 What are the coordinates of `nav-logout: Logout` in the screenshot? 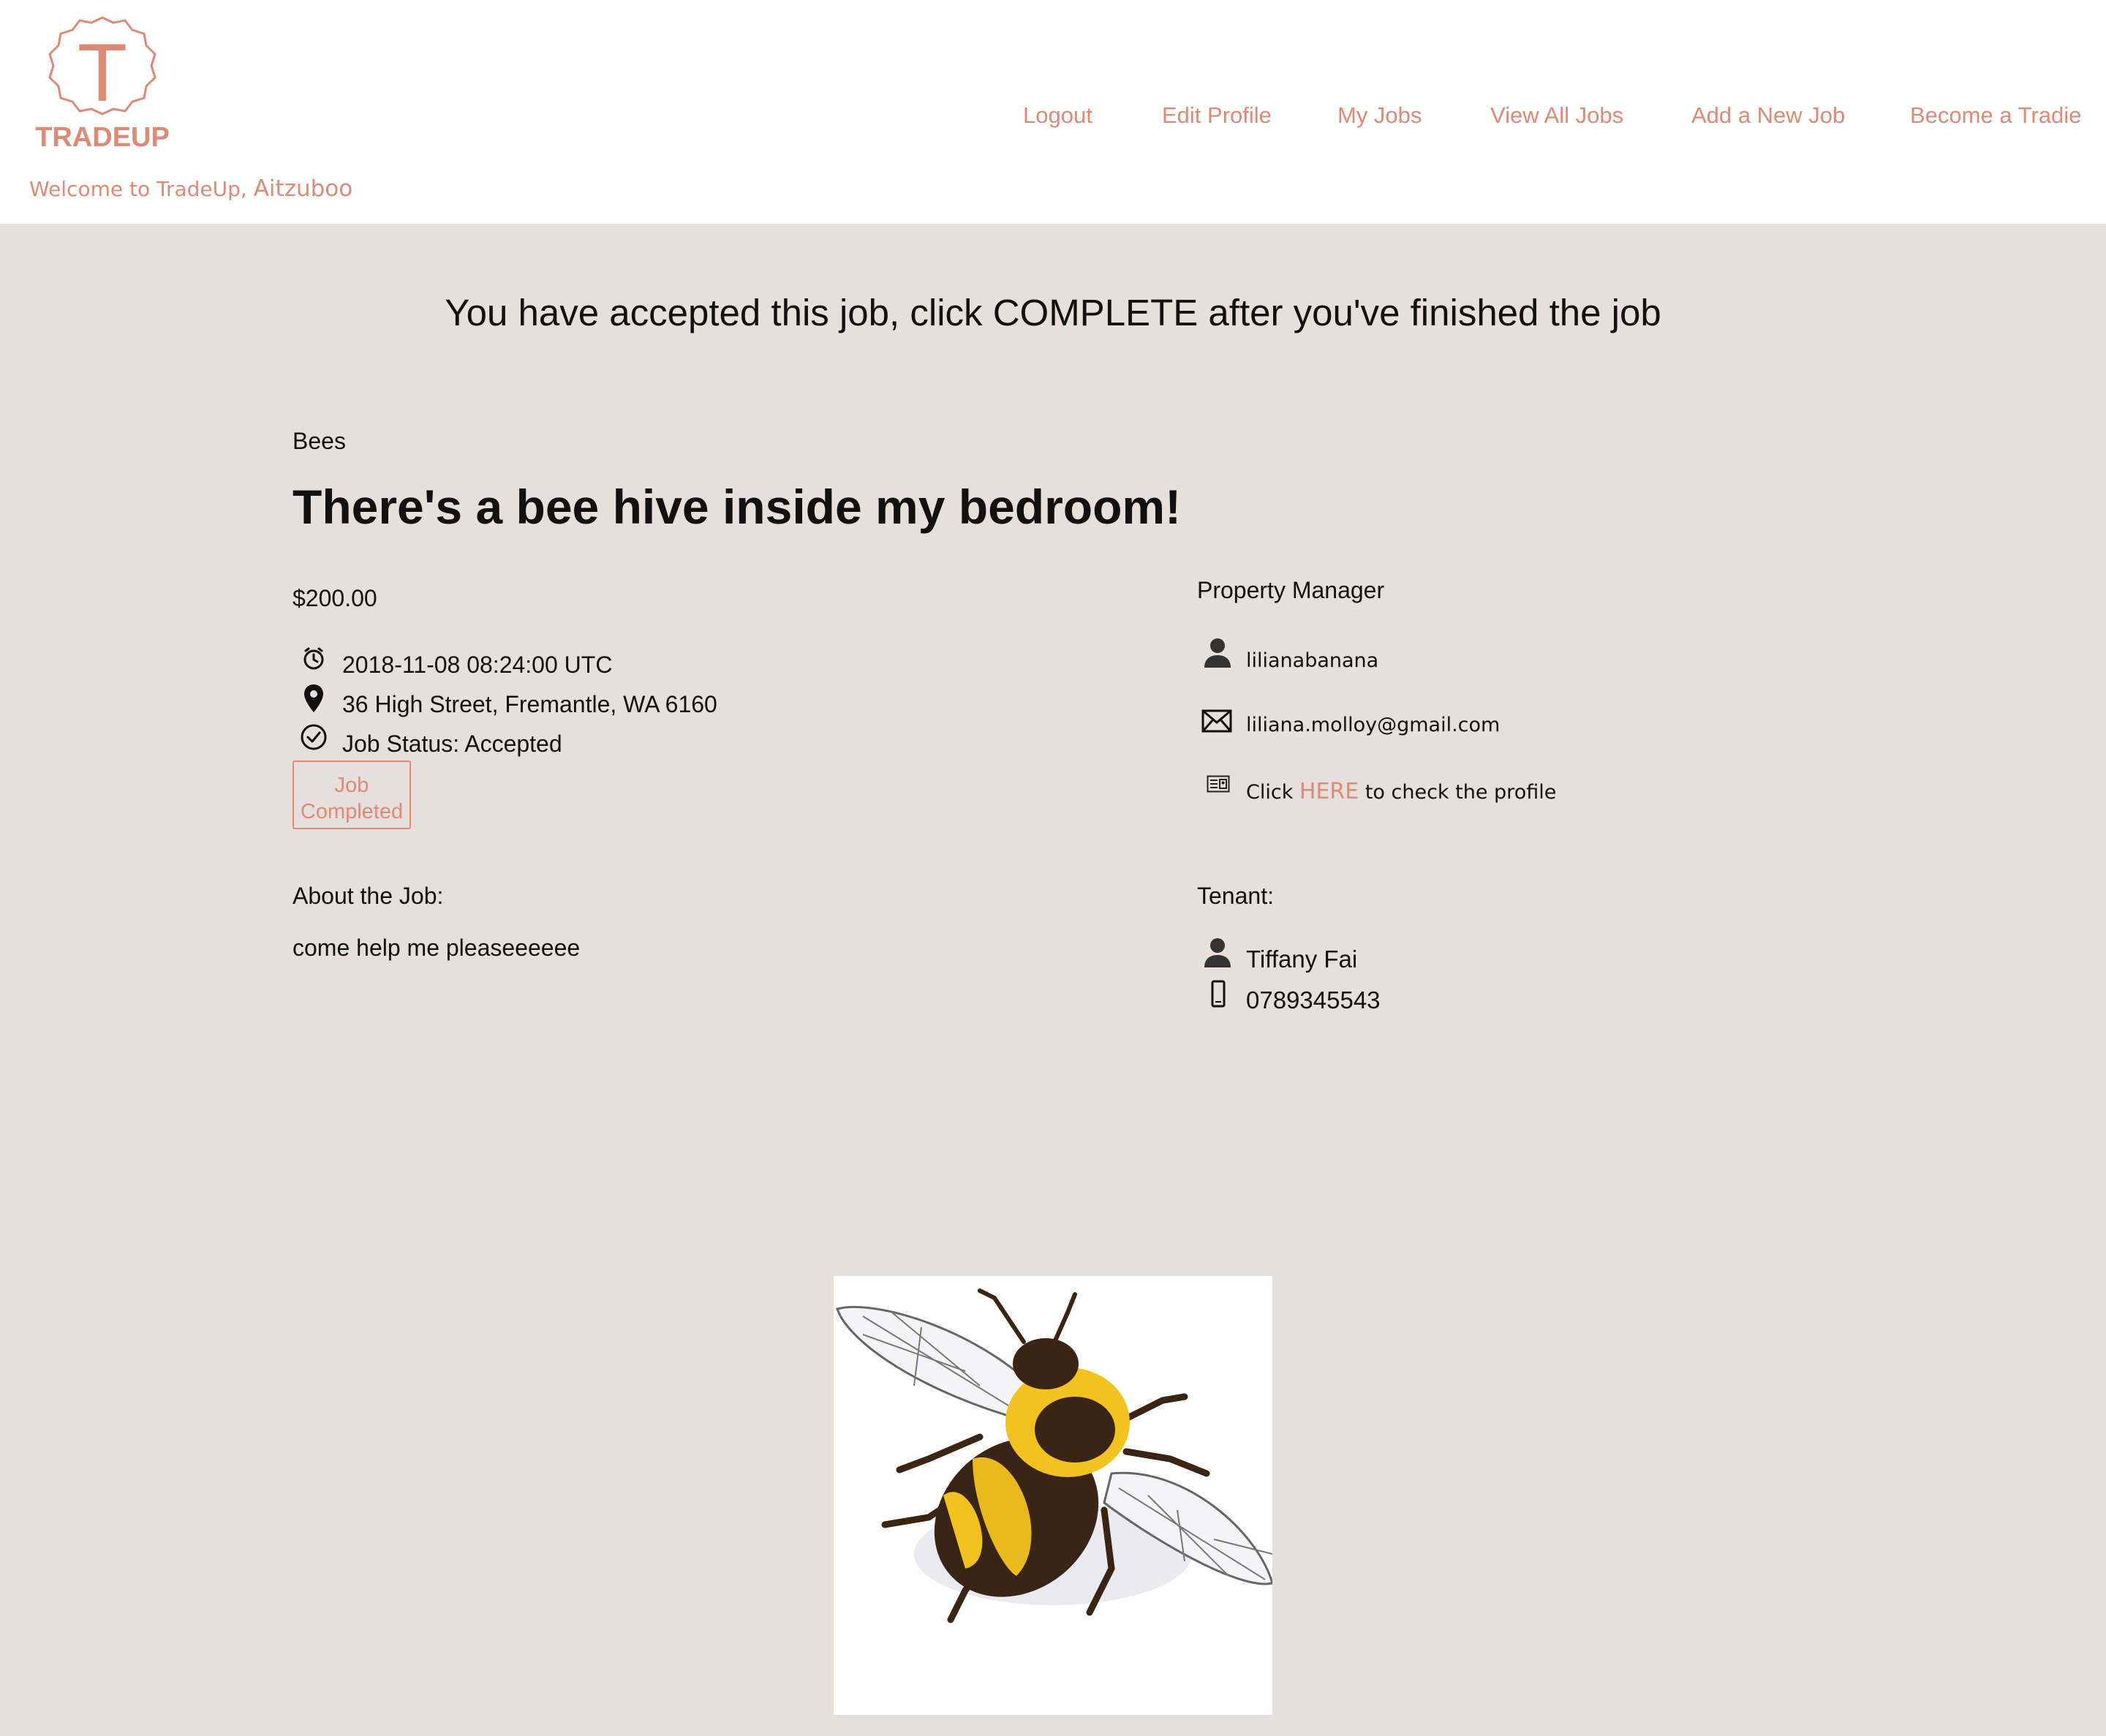 It's located at (1057, 115).